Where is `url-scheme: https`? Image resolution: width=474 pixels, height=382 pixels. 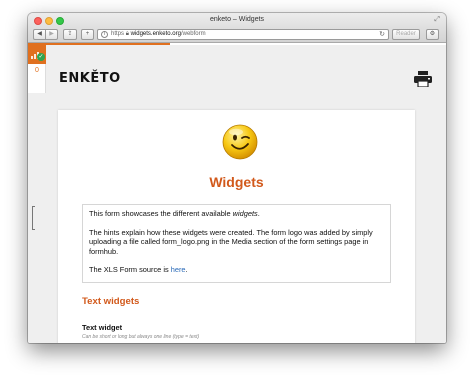
url-scheme: https is located at coordinates (118, 34).